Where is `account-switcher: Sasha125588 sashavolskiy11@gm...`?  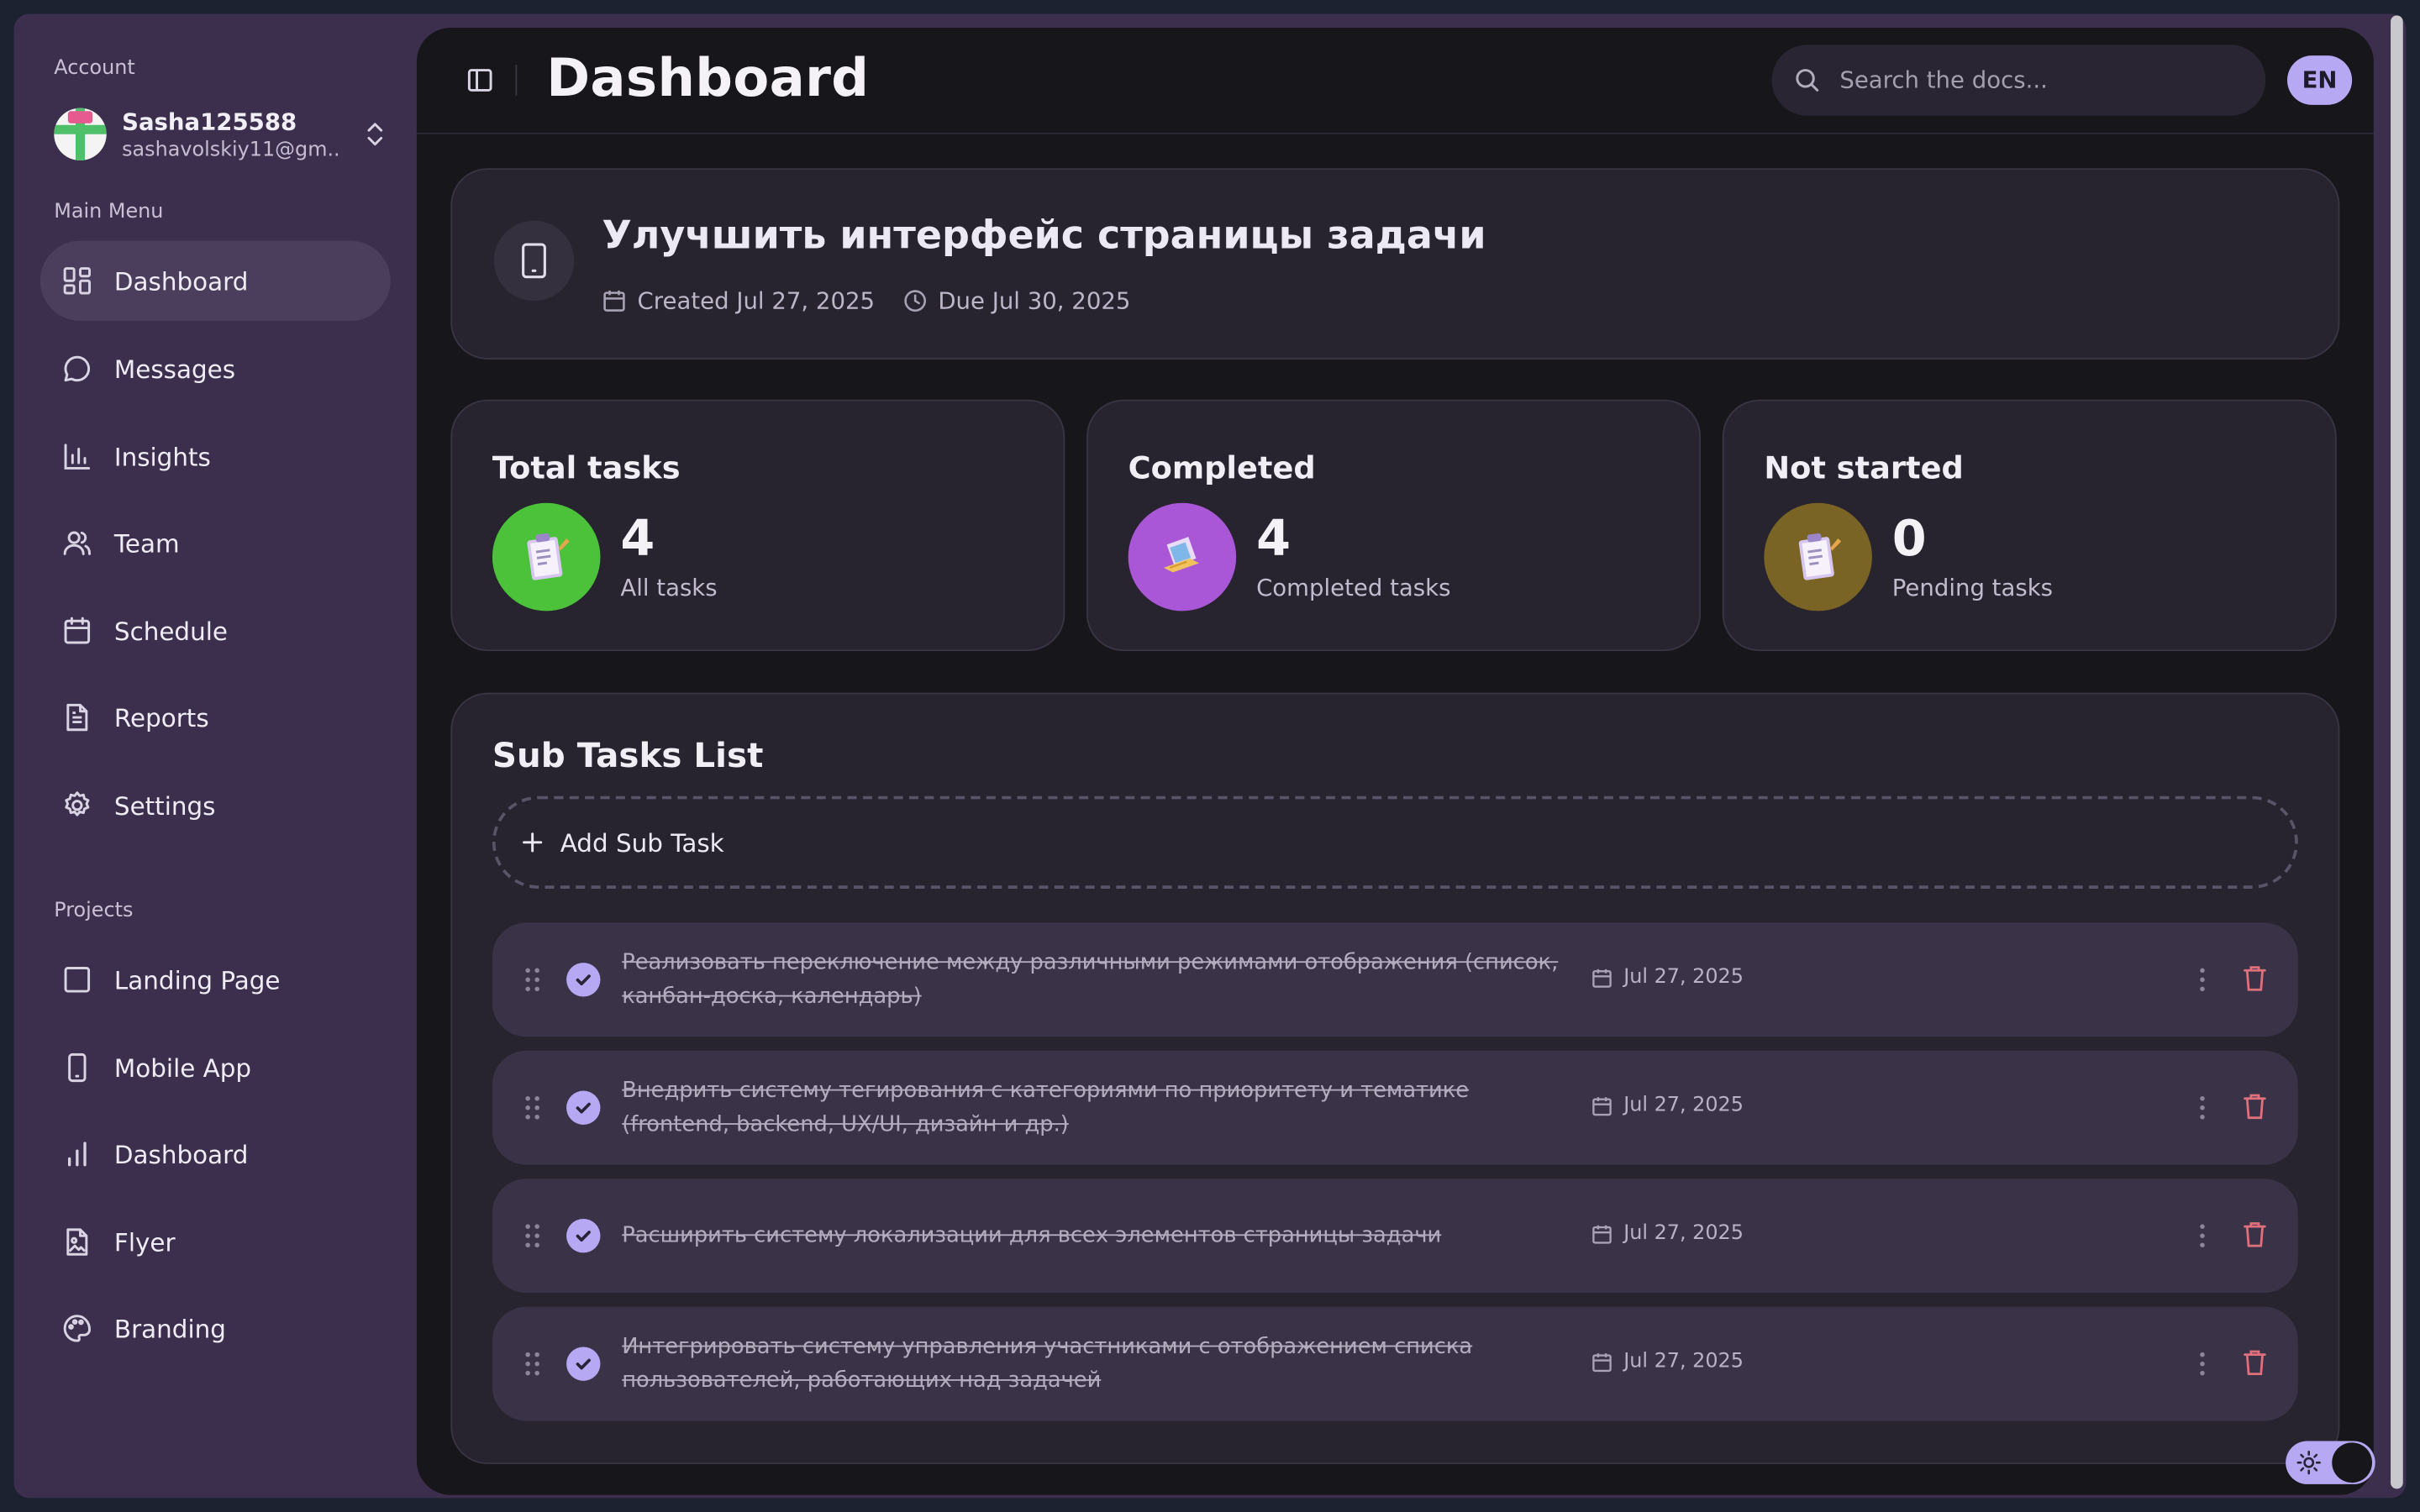
account-switcher: Sasha125588 sashavolskiy11@gm... is located at coordinates (219, 134).